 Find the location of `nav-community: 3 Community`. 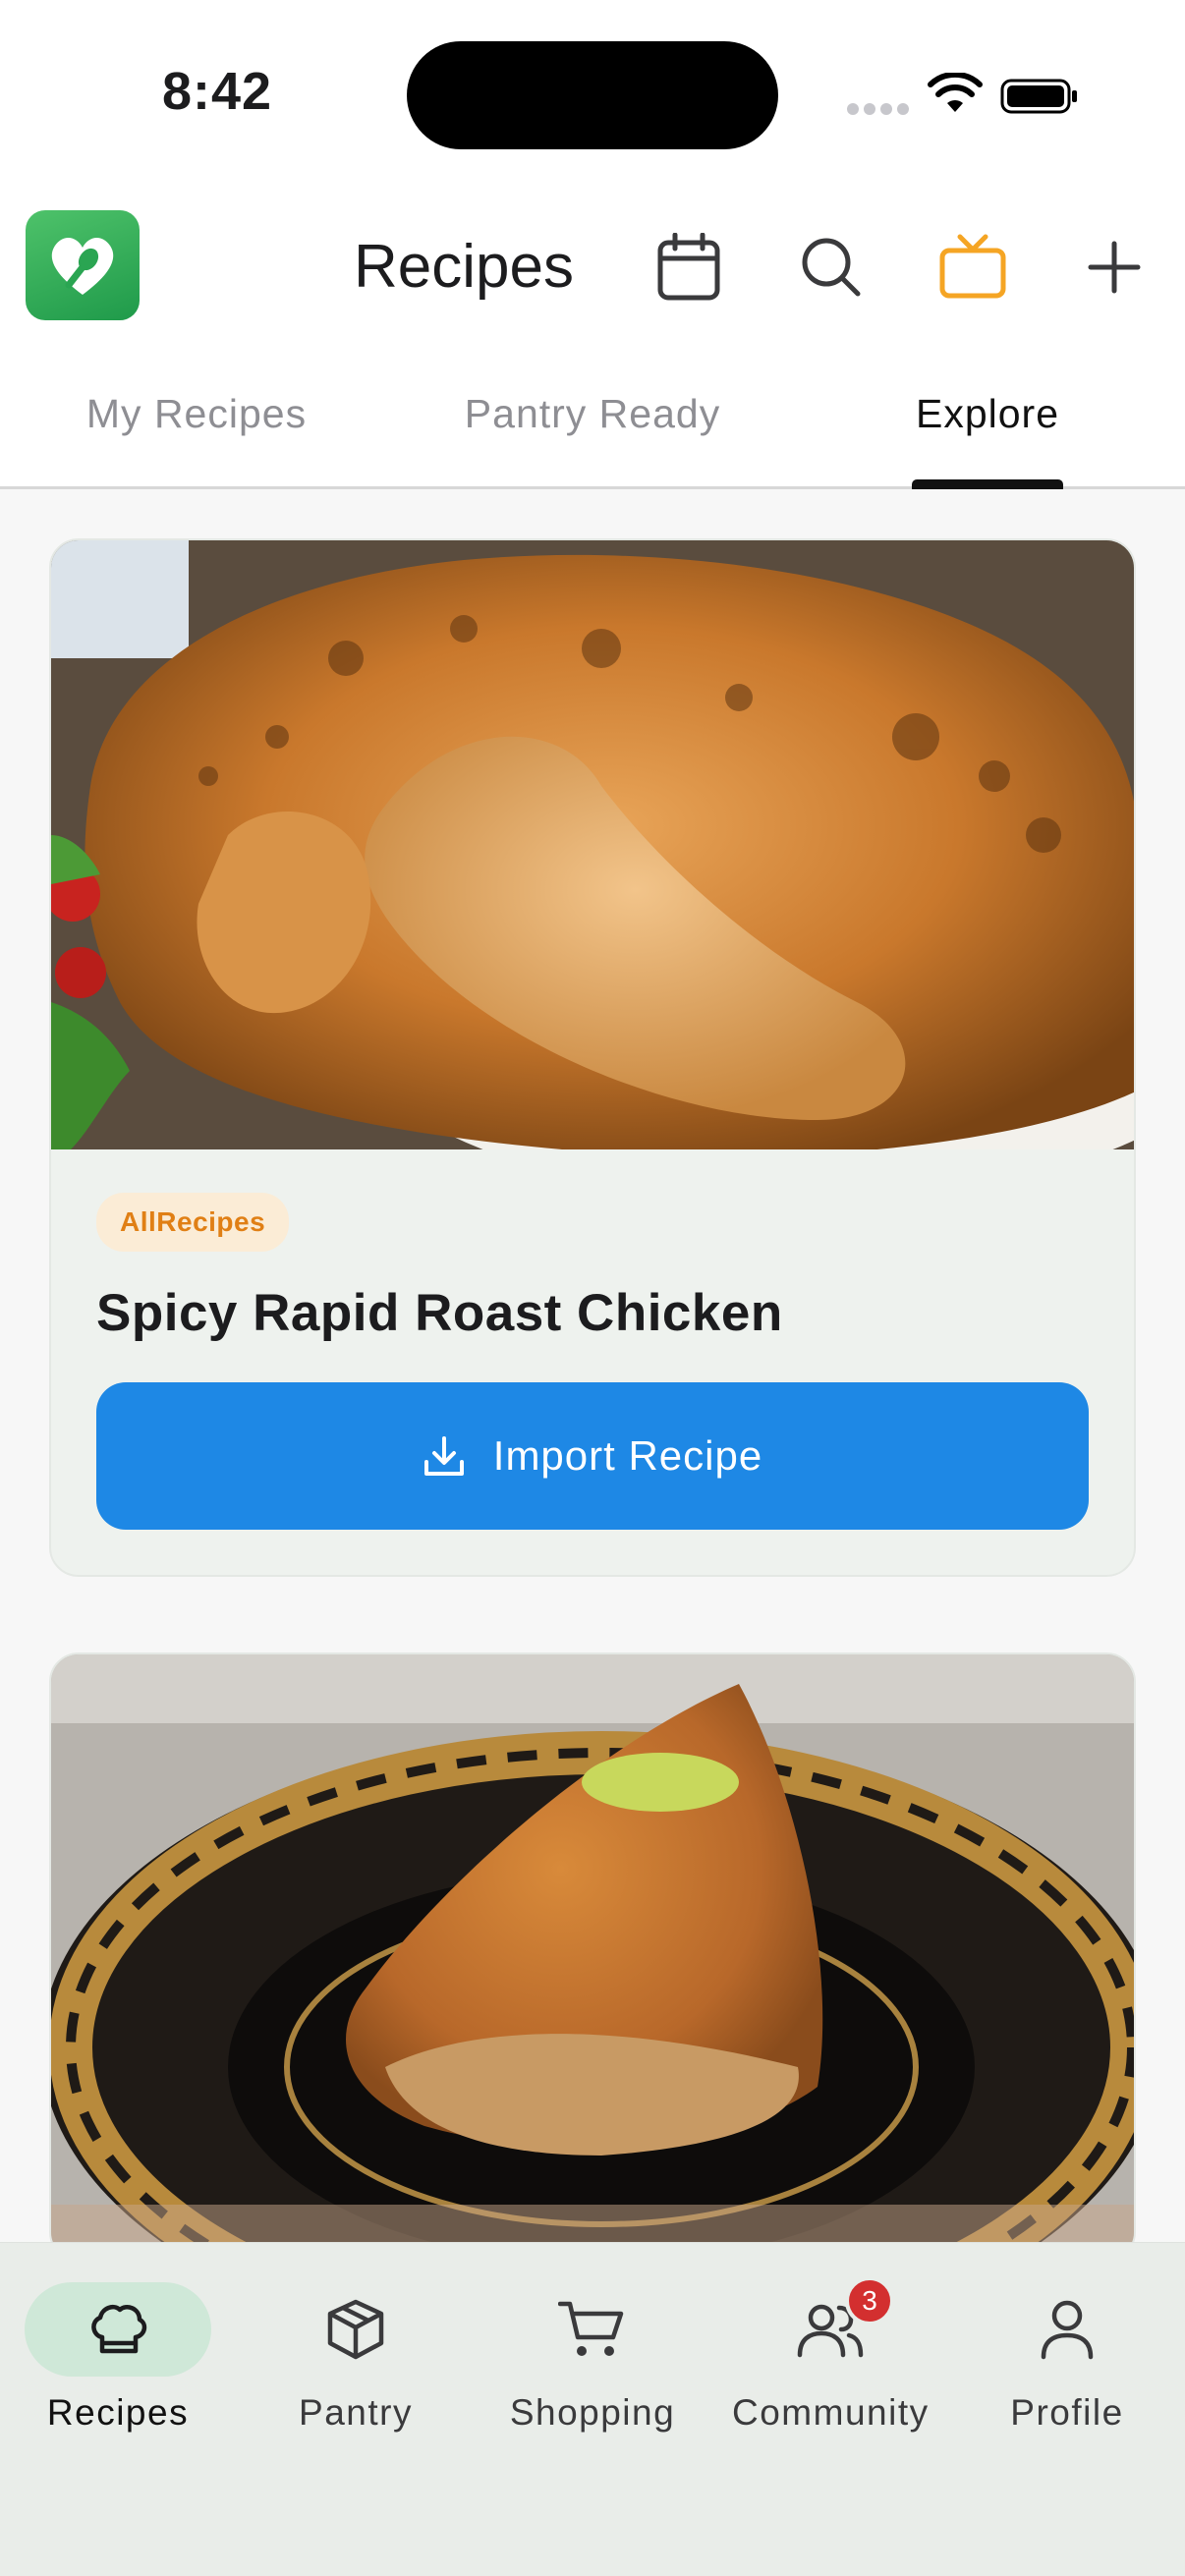

nav-community: 3 Community is located at coordinates (831, 2355).